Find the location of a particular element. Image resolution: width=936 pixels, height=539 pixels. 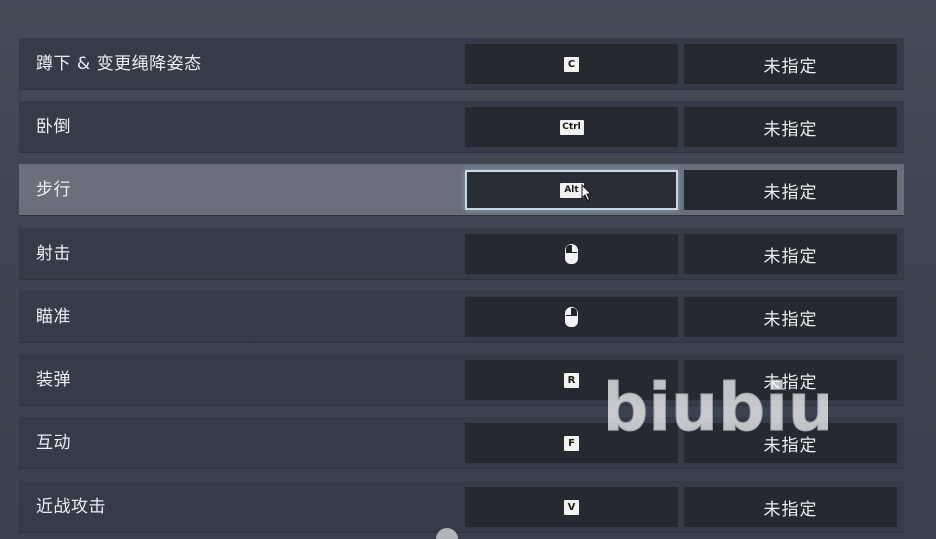

action-label: 互动 is located at coordinates (53, 443).